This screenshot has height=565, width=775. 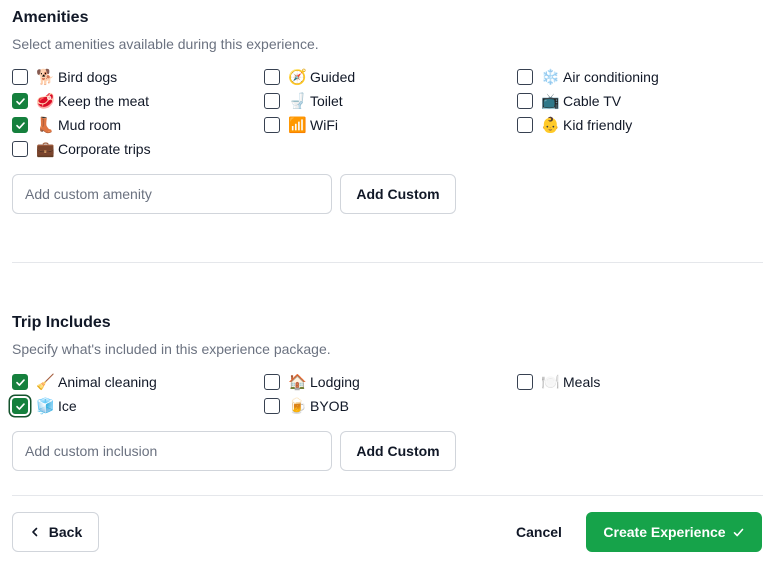 I want to click on amenities-option: 👢 Mud room, so click(x=66, y=125).